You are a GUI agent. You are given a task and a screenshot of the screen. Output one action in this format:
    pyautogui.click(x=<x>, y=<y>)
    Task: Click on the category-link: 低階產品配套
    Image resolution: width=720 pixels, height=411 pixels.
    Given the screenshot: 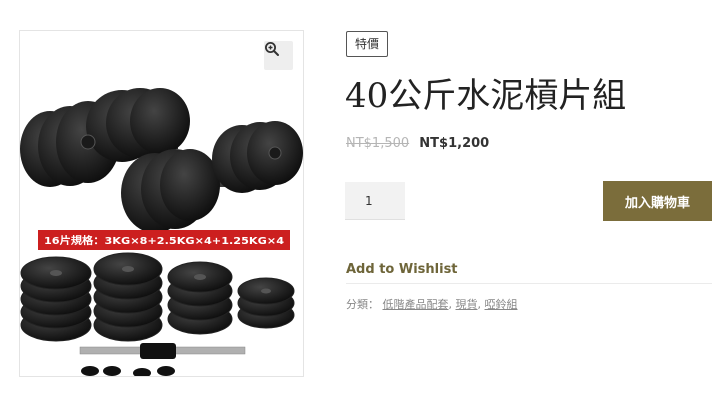 What is the action you would take?
    pyautogui.click(x=416, y=304)
    